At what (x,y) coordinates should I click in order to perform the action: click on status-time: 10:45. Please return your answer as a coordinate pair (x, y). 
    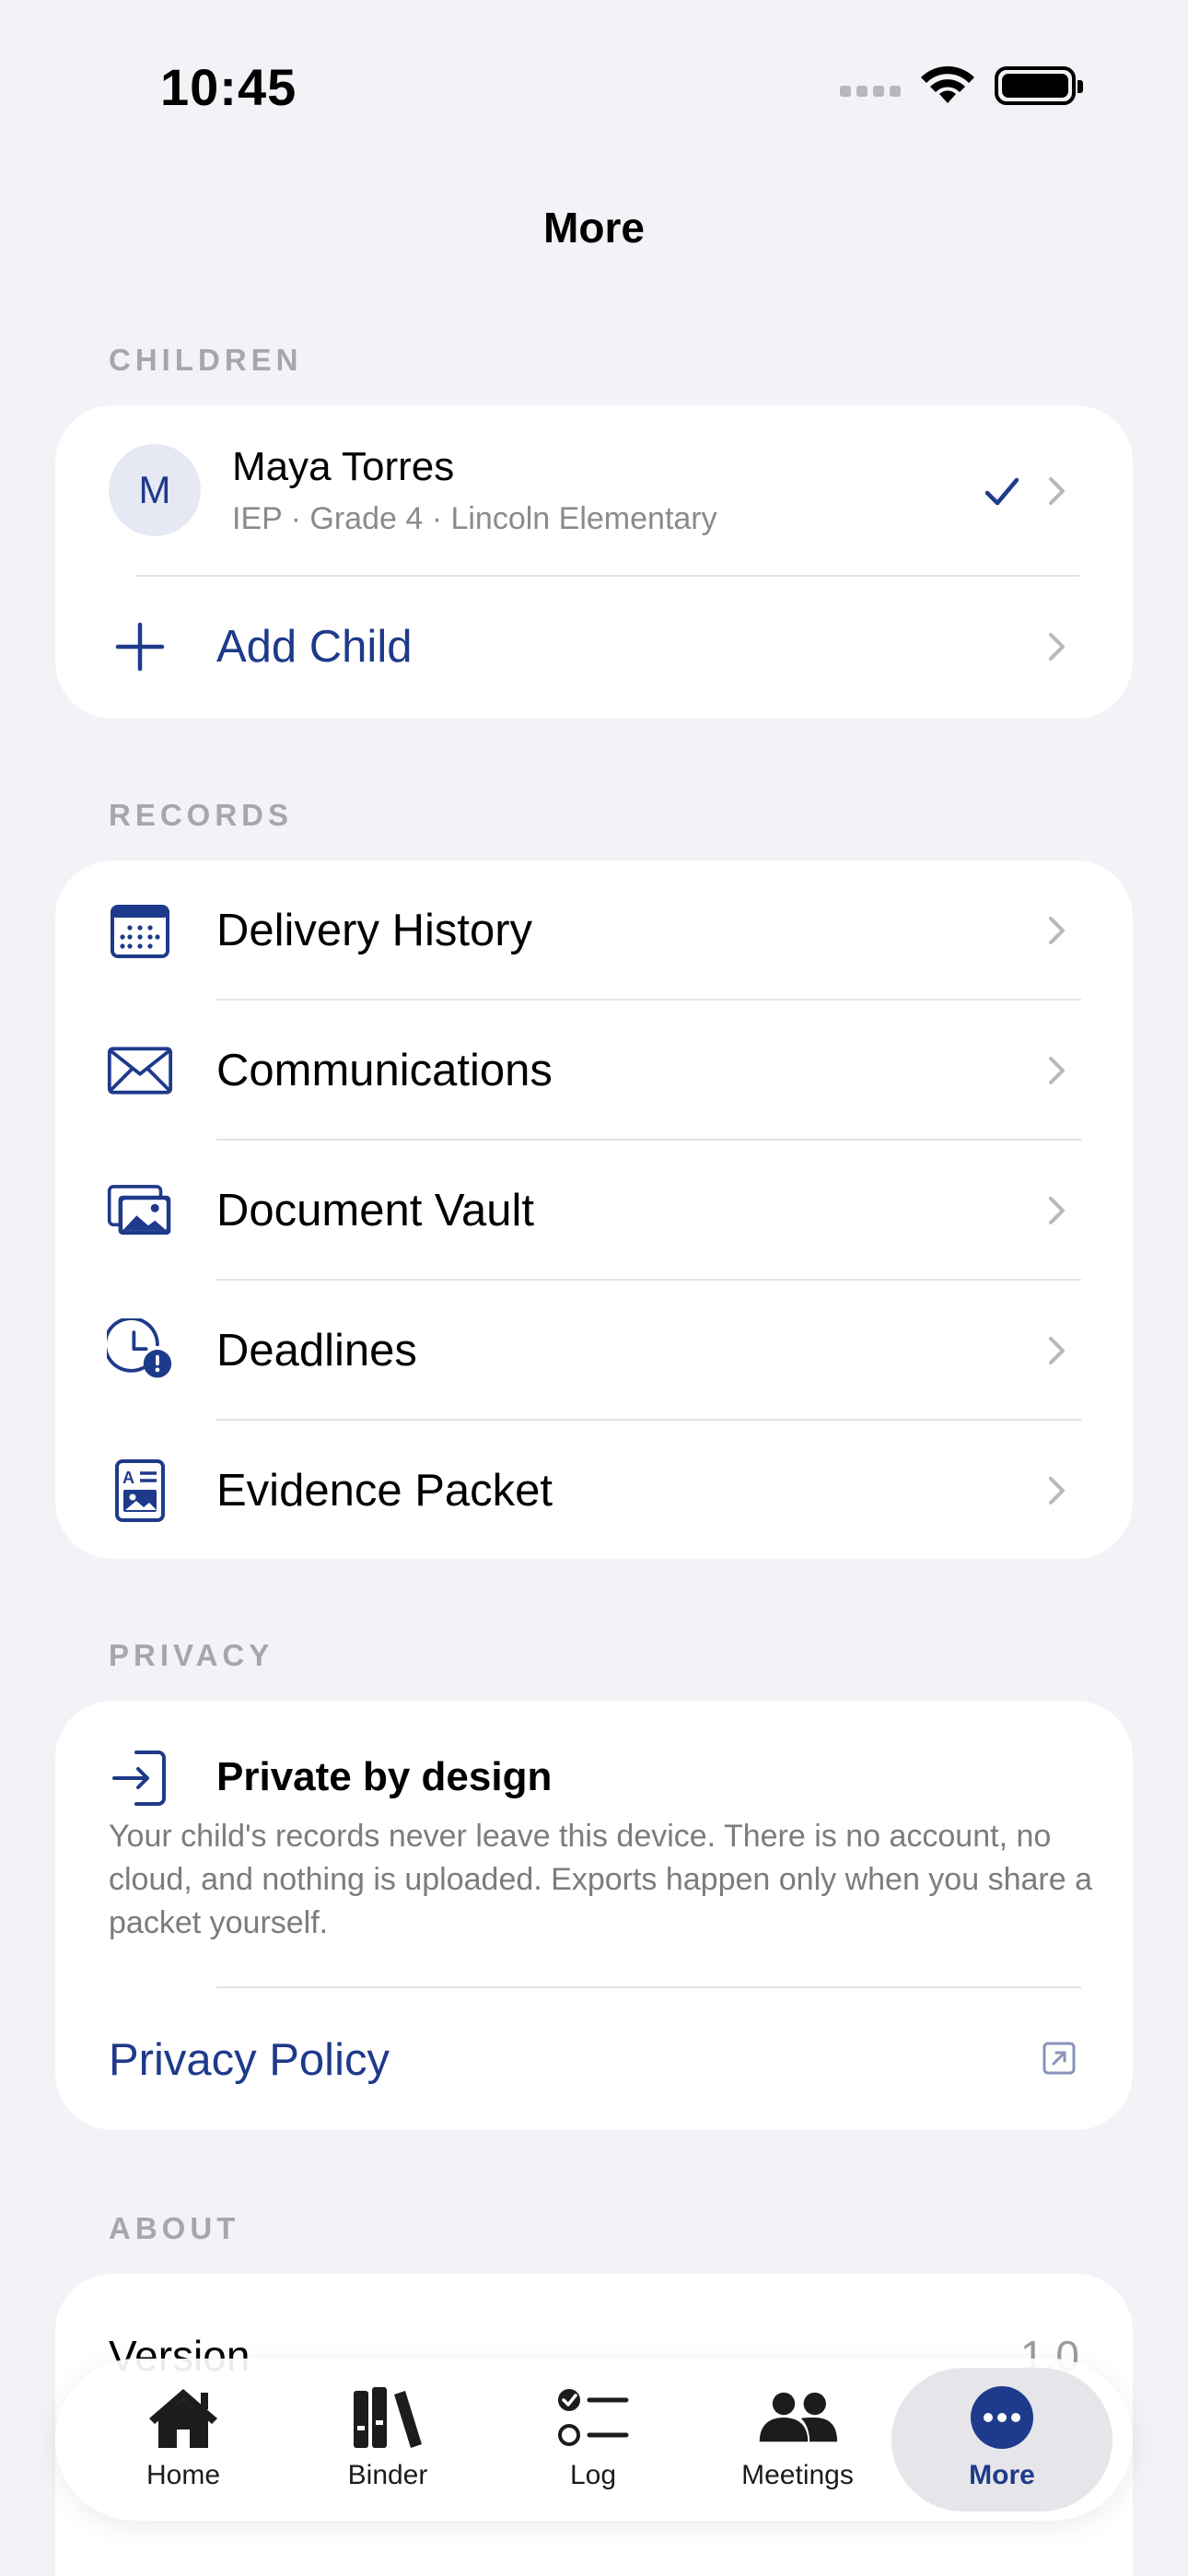
    Looking at the image, I should click on (228, 87).